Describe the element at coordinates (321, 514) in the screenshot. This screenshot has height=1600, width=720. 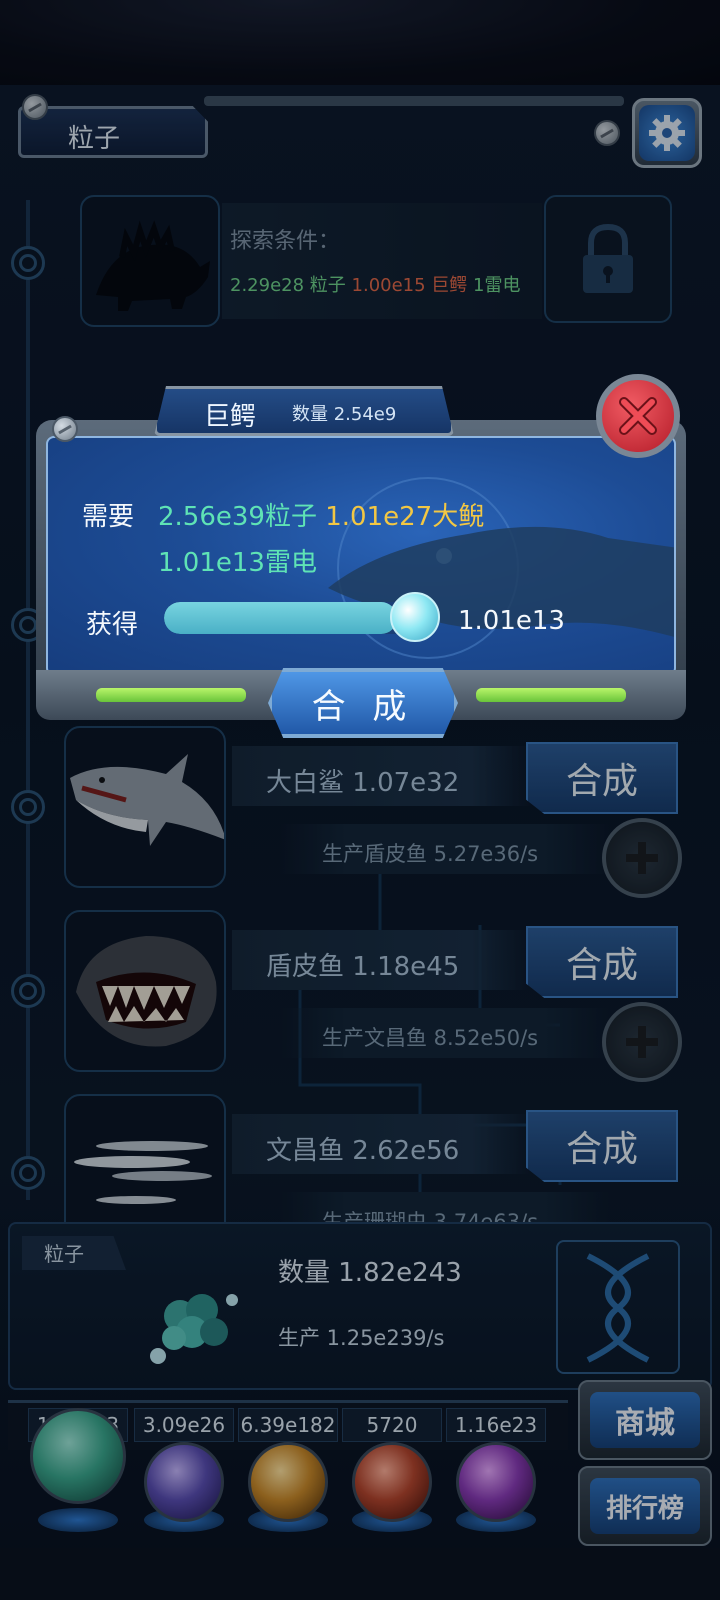
I see `need-requirements: 2.56e39粒子 1.01e27大鲵` at that location.